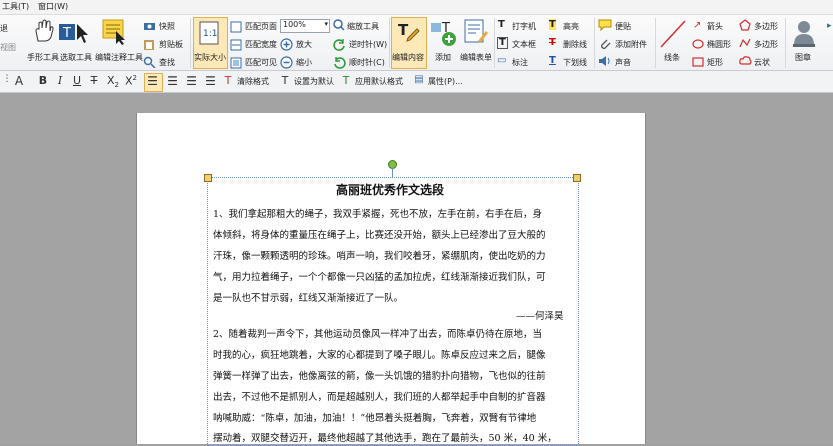  Describe the element at coordinates (444, 33) in the screenshot. I see `add-content-icon: T` at that location.